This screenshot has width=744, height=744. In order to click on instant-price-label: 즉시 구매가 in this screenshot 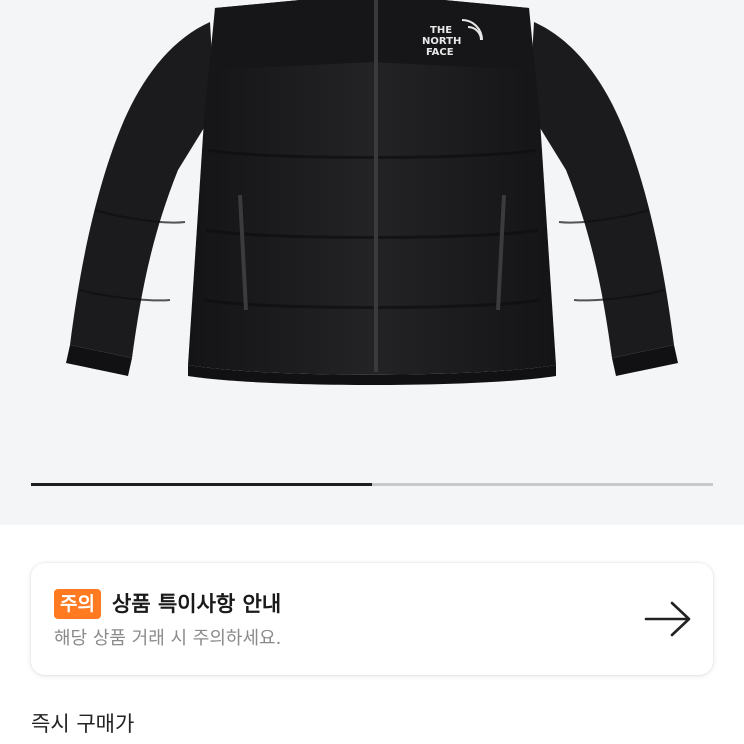, I will do `click(83, 724)`.